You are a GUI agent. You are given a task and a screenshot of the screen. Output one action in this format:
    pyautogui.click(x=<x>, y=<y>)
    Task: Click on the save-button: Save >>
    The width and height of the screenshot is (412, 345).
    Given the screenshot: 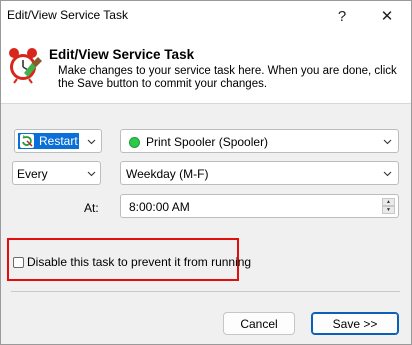 What is the action you would take?
    pyautogui.click(x=355, y=323)
    